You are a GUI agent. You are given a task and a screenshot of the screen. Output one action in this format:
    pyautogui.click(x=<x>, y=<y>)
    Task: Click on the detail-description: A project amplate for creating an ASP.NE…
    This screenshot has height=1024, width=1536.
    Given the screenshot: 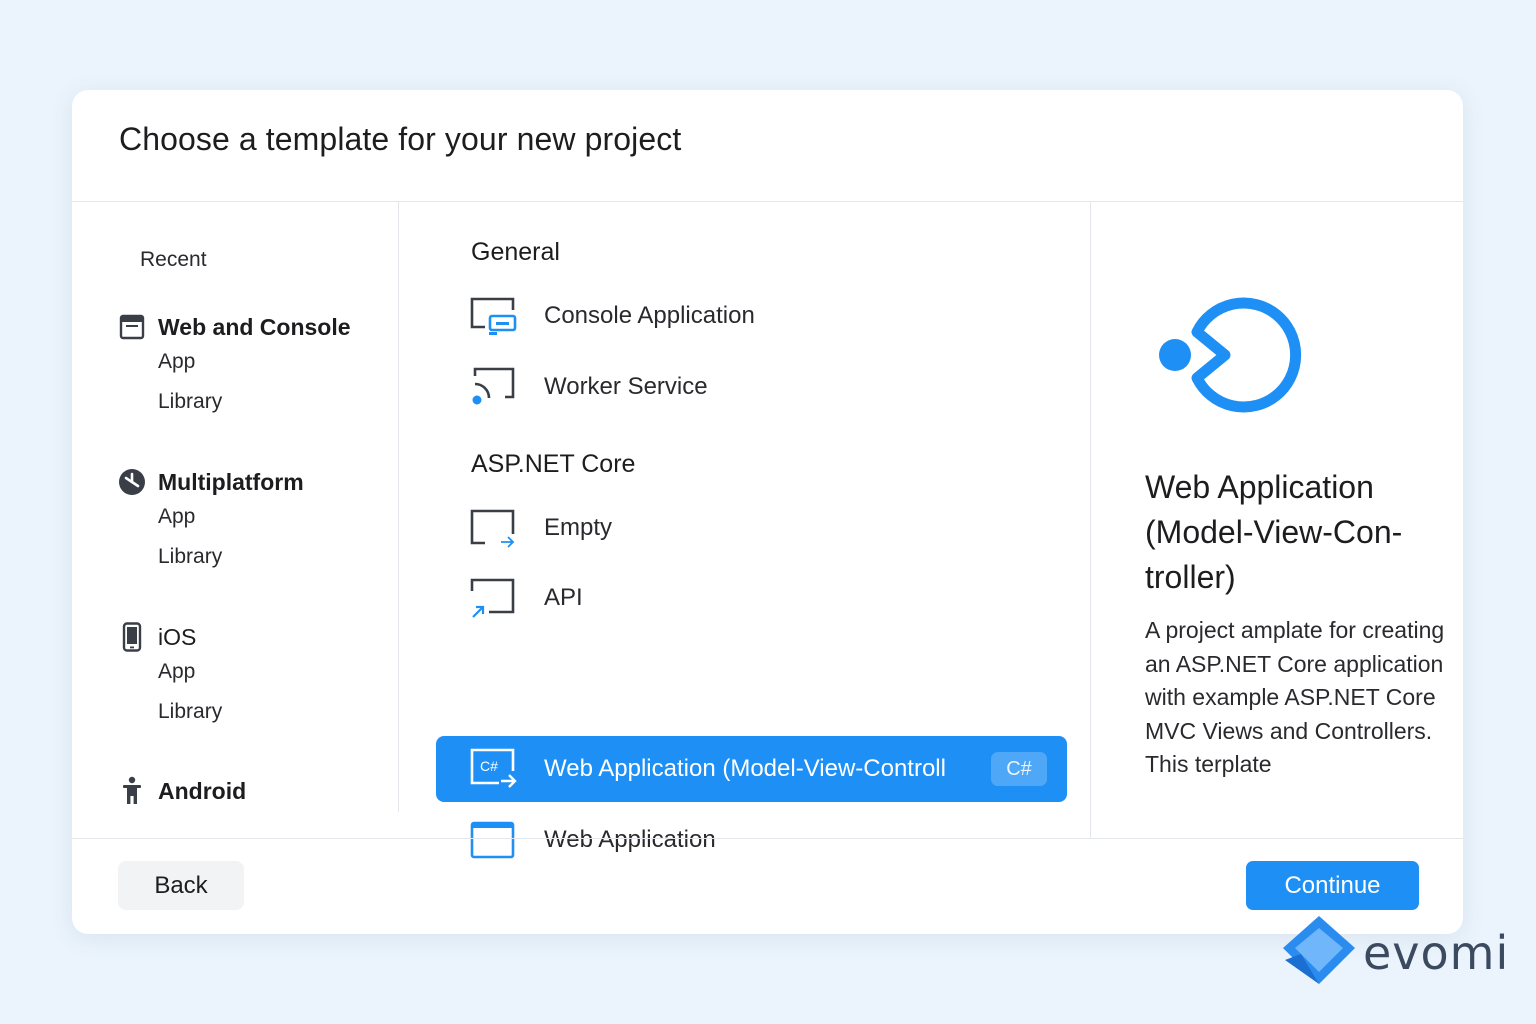 What is the action you would take?
    pyautogui.click(x=1295, y=697)
    